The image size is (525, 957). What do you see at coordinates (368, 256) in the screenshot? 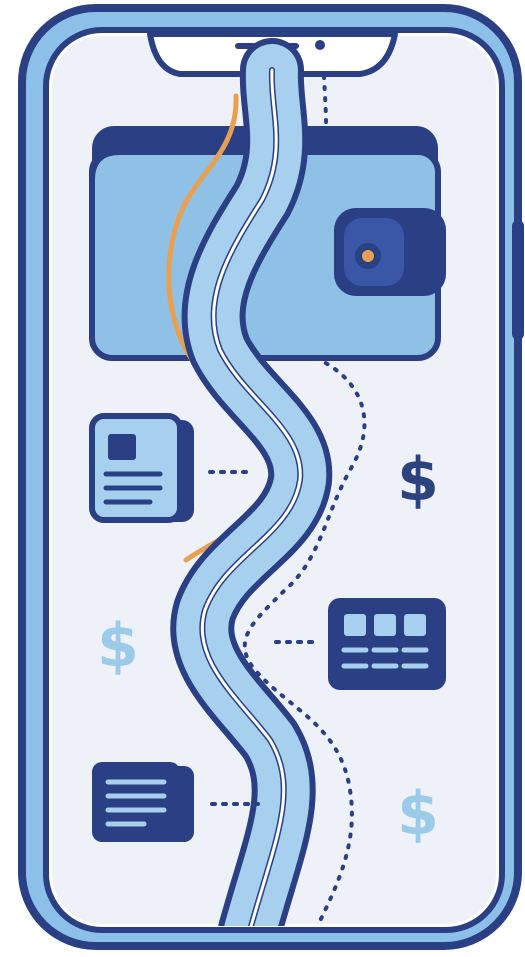
I see `wallet-button-center` at bounding box center [368, 256].